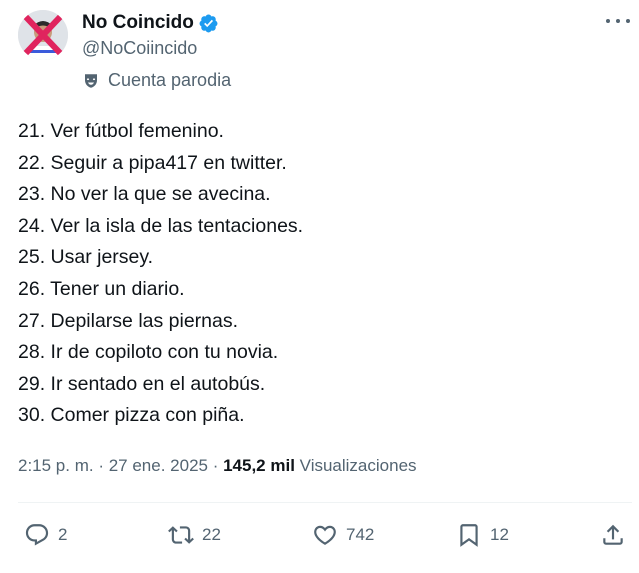  What do you see at coordinates (259, 465) in the screenshot?
I see `views-count: 145,2 mil` at bounding box center [259, 465].